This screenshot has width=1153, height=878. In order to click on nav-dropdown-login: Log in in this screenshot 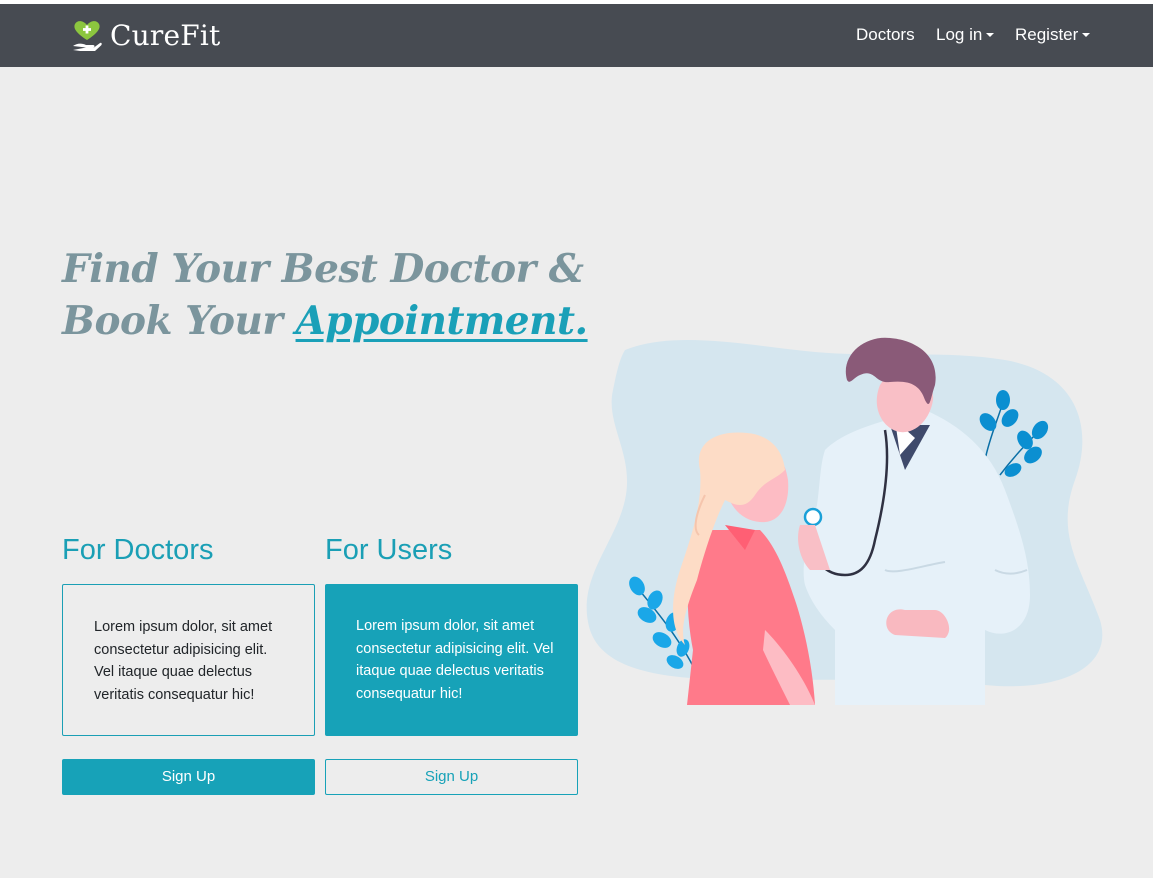, I will do `click(965, 35)`.